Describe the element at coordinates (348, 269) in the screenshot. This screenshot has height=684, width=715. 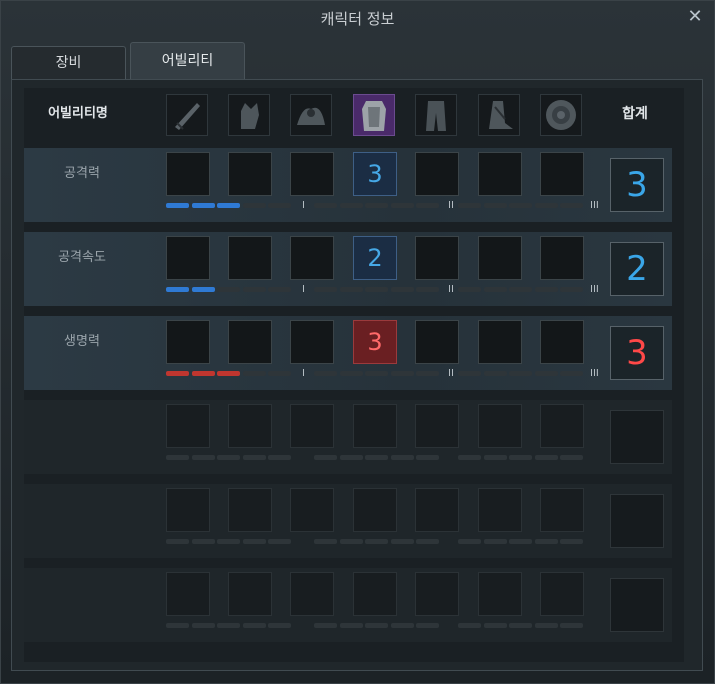
I see `ability-row: 공격속도 2 I II III 2` at that location.